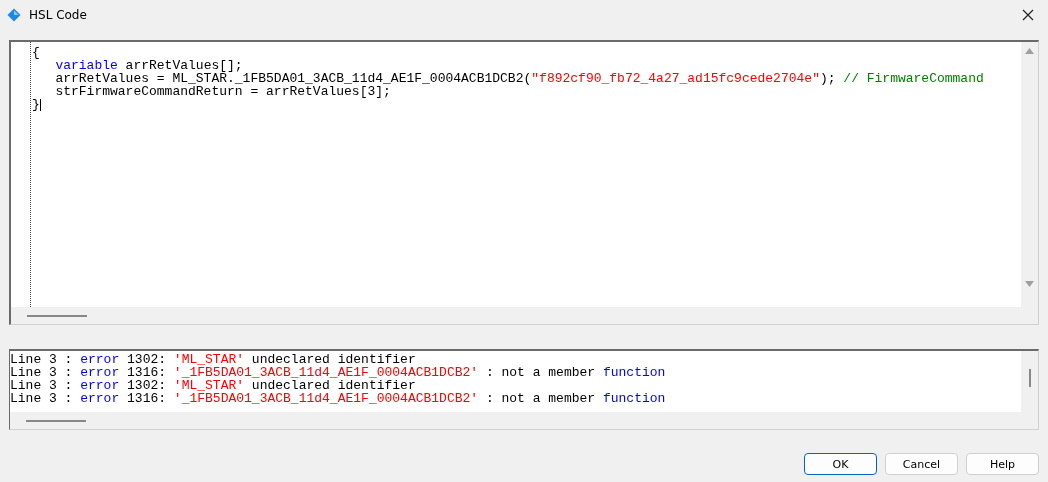 This screenshot has height=482, width=1048. Describe the element at coordinates (840, 464) in the screenshot. I see `dialog-button: OK` at that location.